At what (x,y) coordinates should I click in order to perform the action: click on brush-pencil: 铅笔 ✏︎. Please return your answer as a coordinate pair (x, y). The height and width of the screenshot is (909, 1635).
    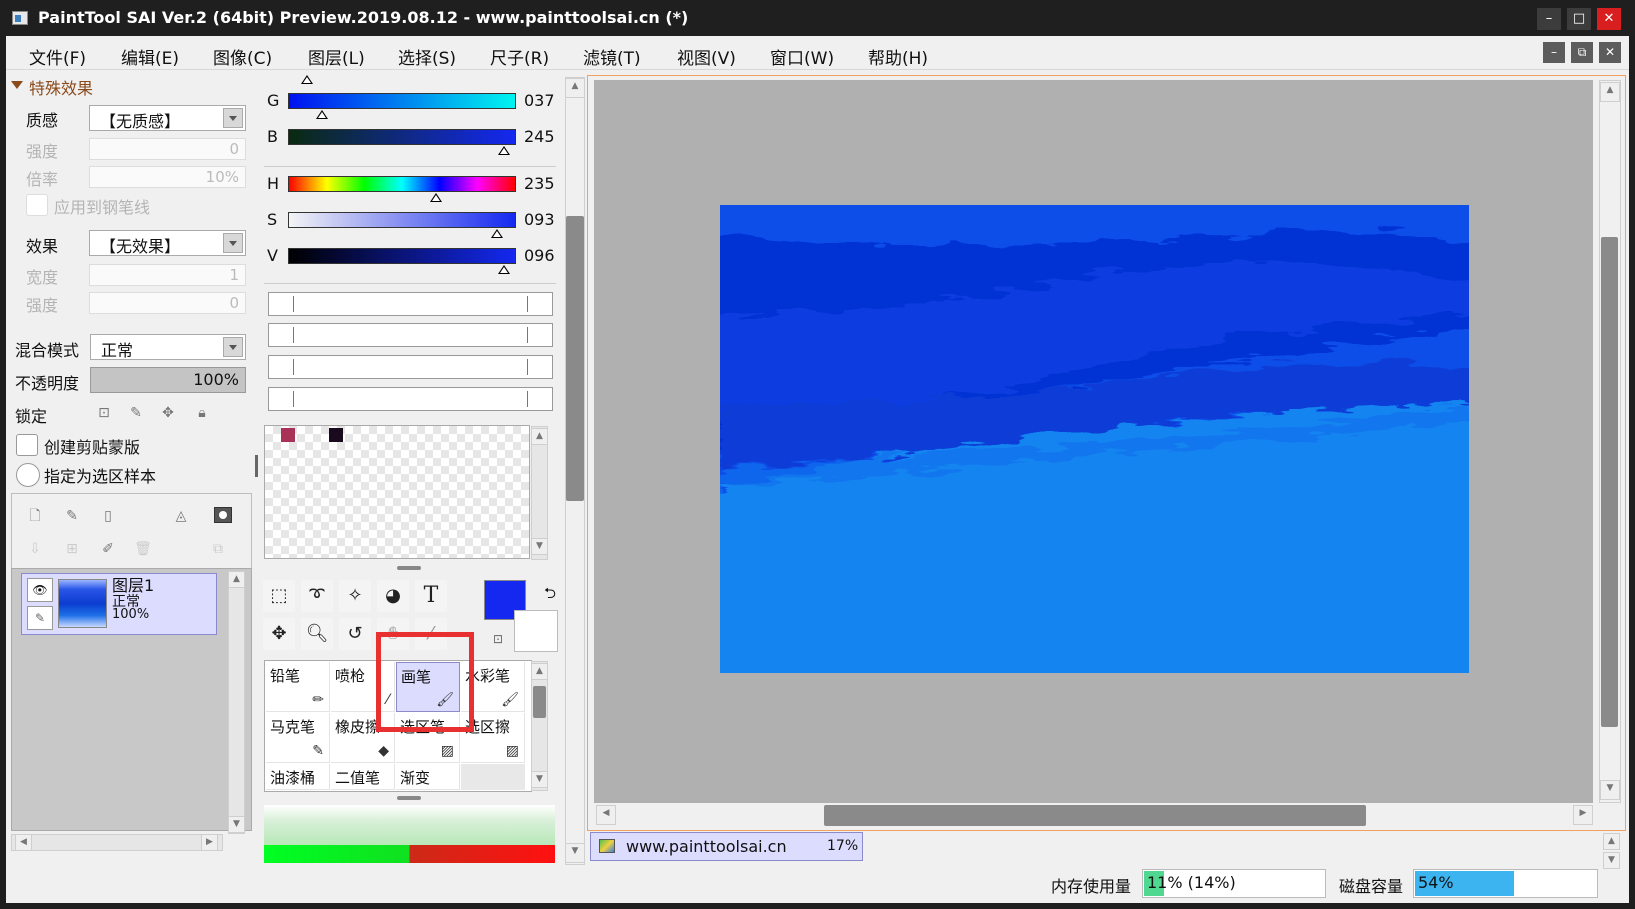
    Looking at the image, I should click on (298, 687).